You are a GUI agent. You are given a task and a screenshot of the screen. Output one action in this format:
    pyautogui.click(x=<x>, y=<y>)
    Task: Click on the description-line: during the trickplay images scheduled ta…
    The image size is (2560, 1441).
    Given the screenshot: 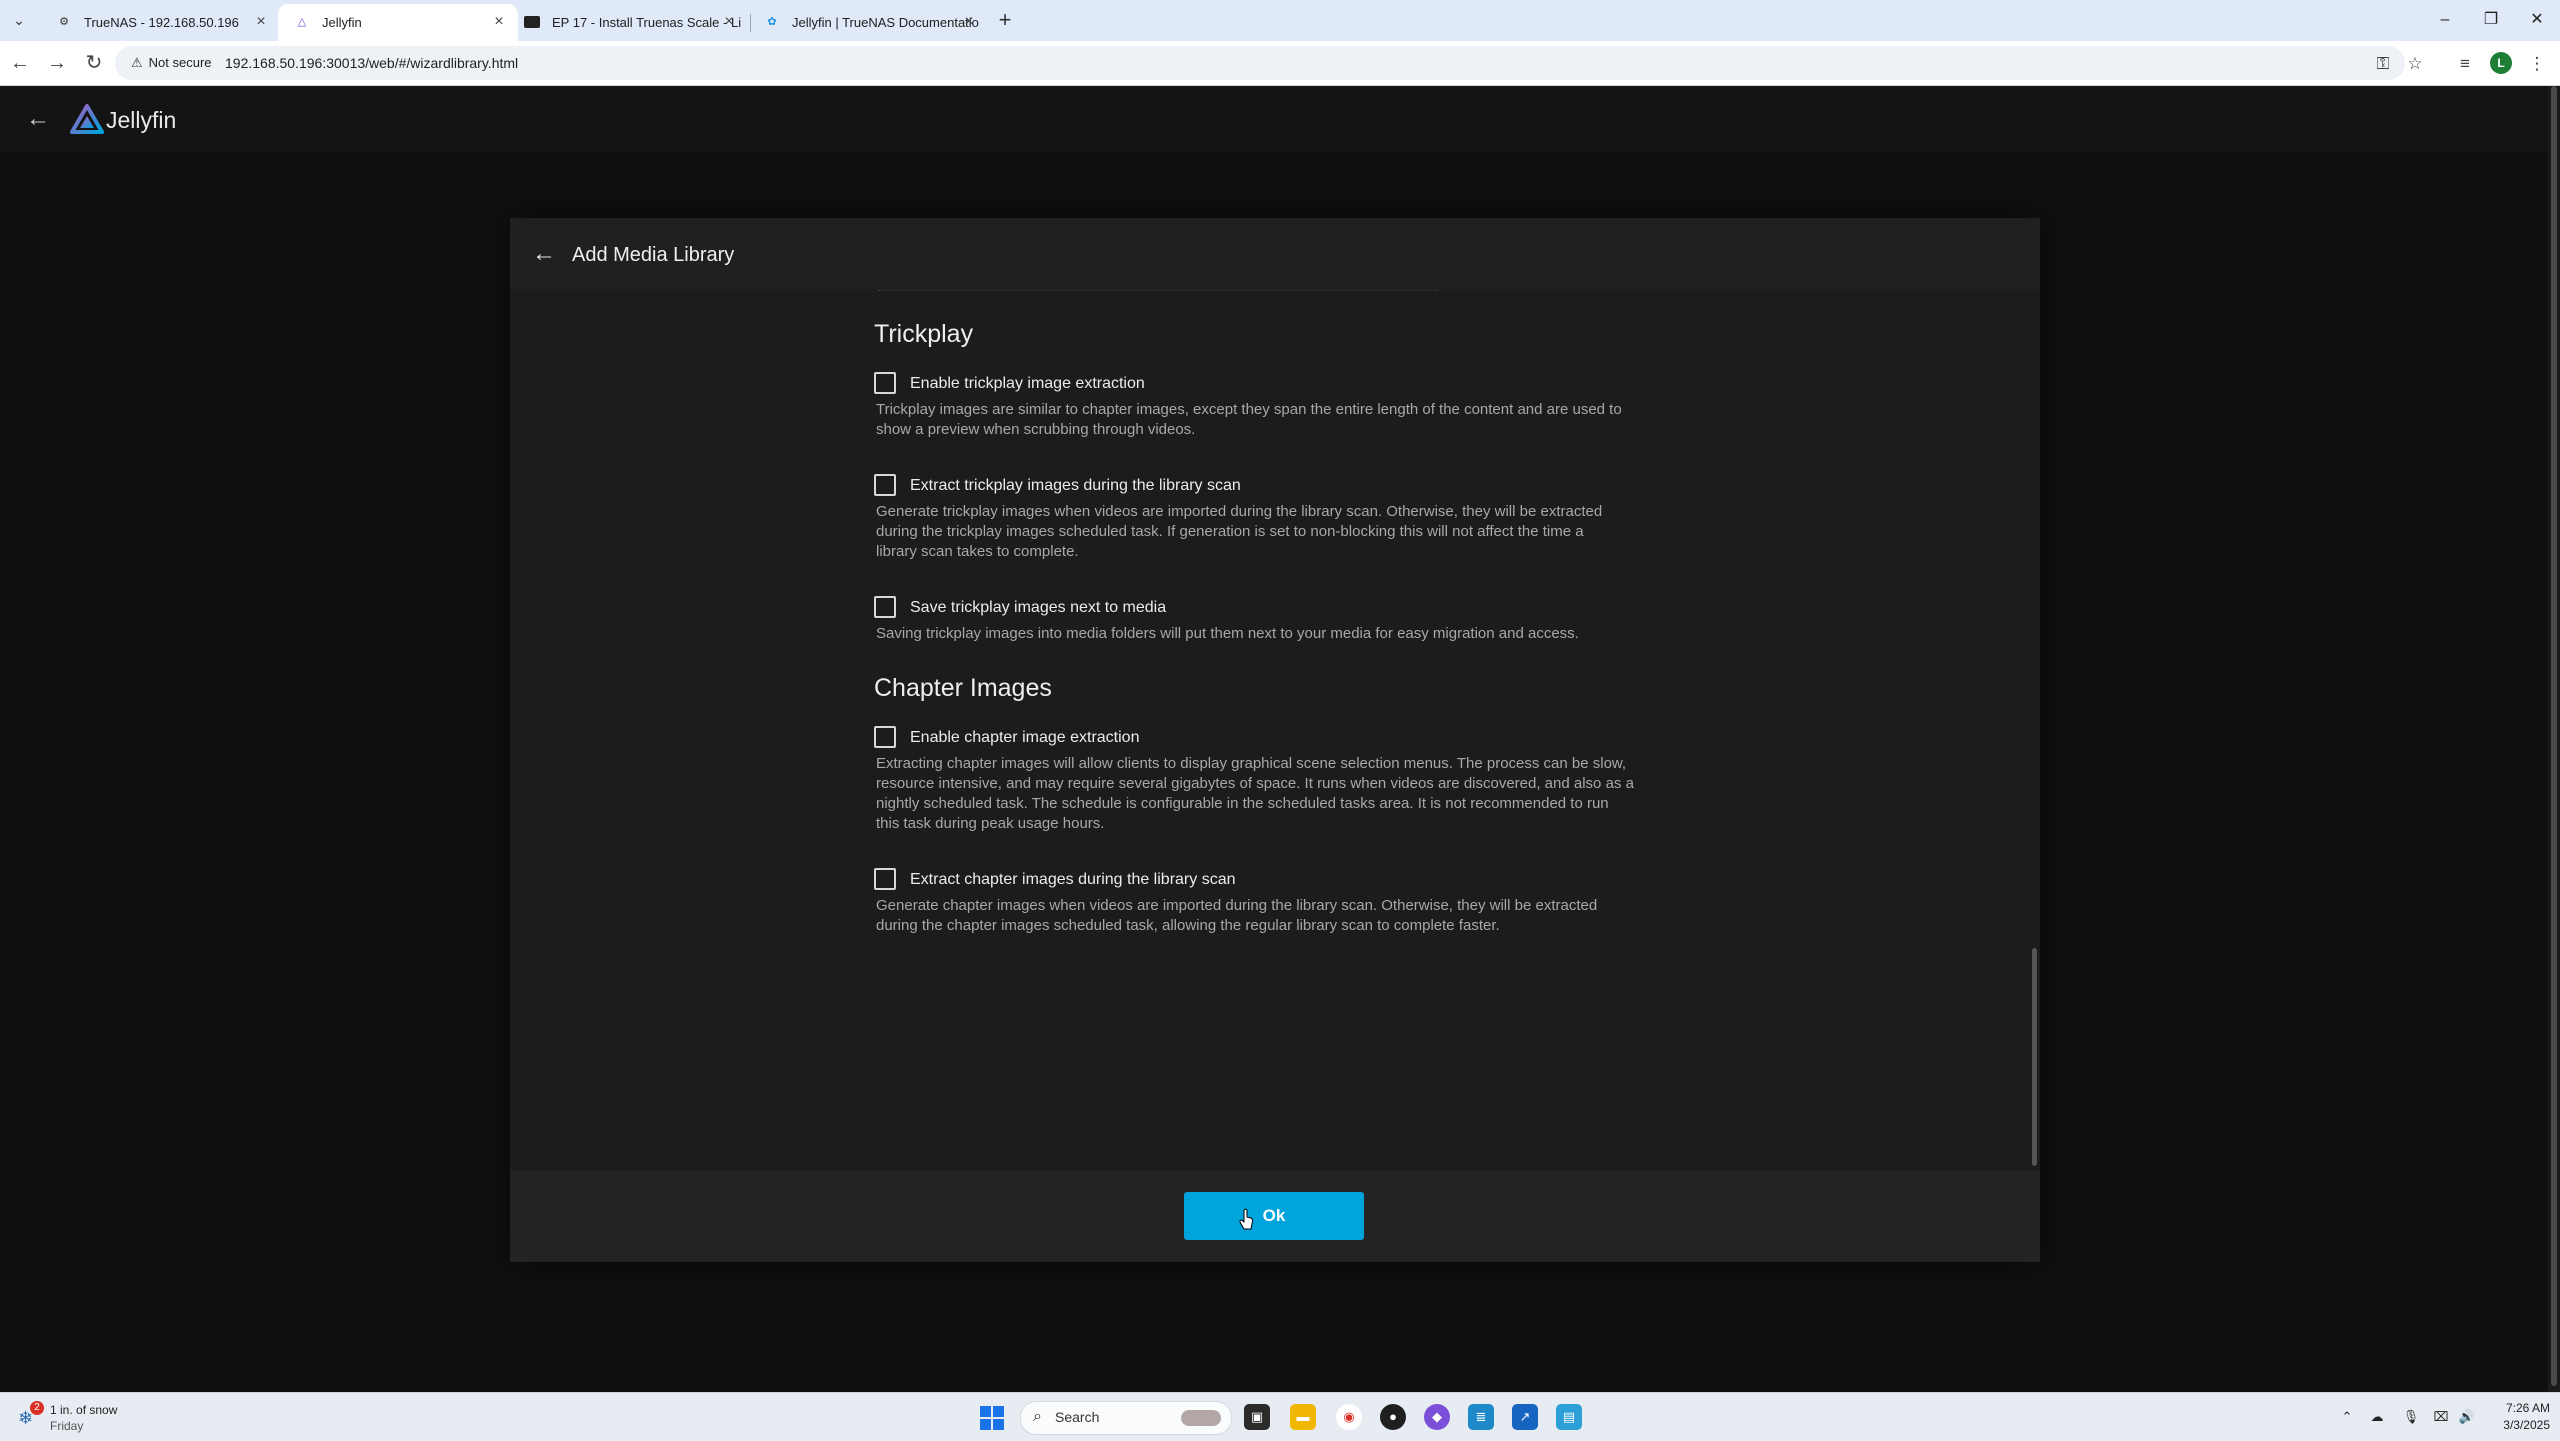 What is the action you would take?
    pyautogui.click(x=1230, y=531)
    